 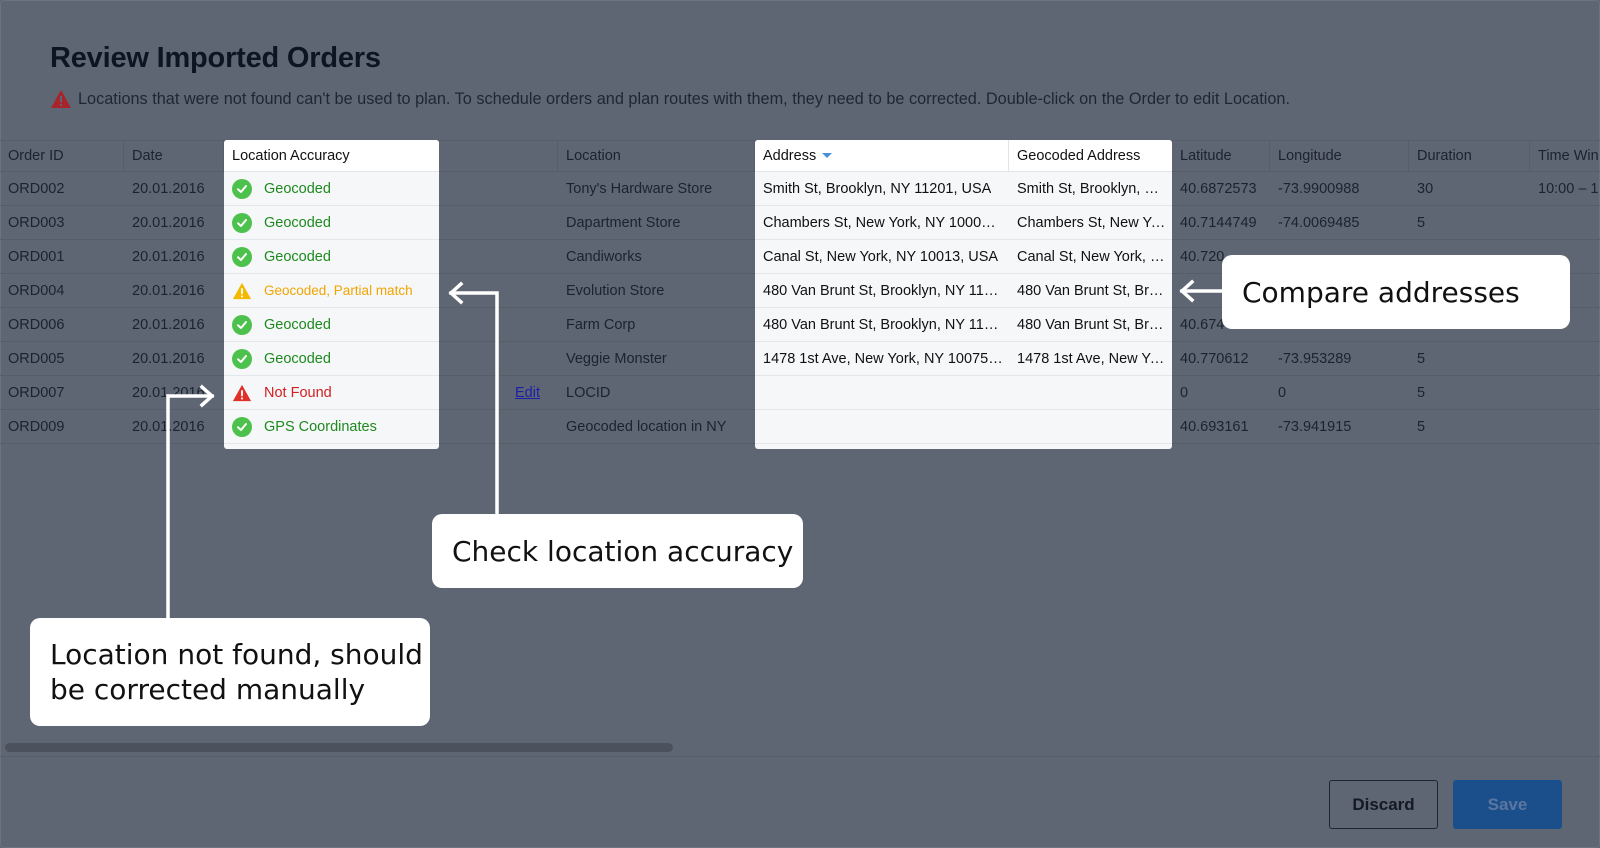 I want to click on horizontal-scrollbar, so click(x=339, y=747).